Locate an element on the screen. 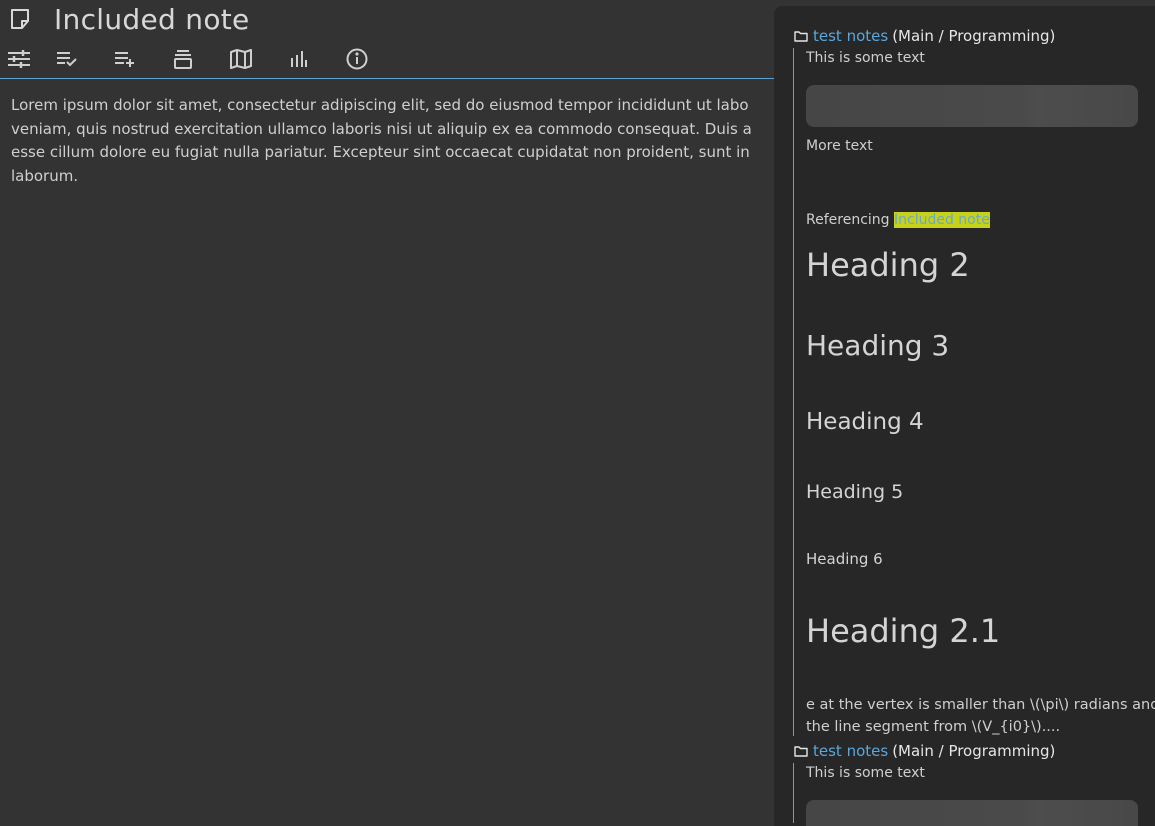 The height and width of the screenshot is (826, 1155). heading-6: Heading 6 is located at coordinates (844, 559).